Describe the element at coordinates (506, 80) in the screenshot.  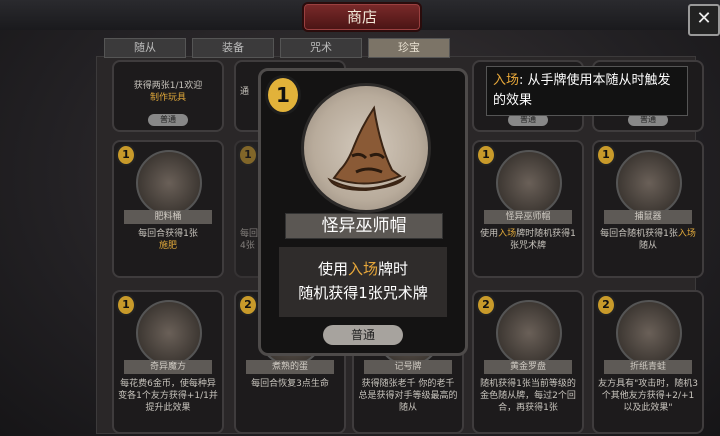
I see `tooltip-keyword: 入场` at that location.